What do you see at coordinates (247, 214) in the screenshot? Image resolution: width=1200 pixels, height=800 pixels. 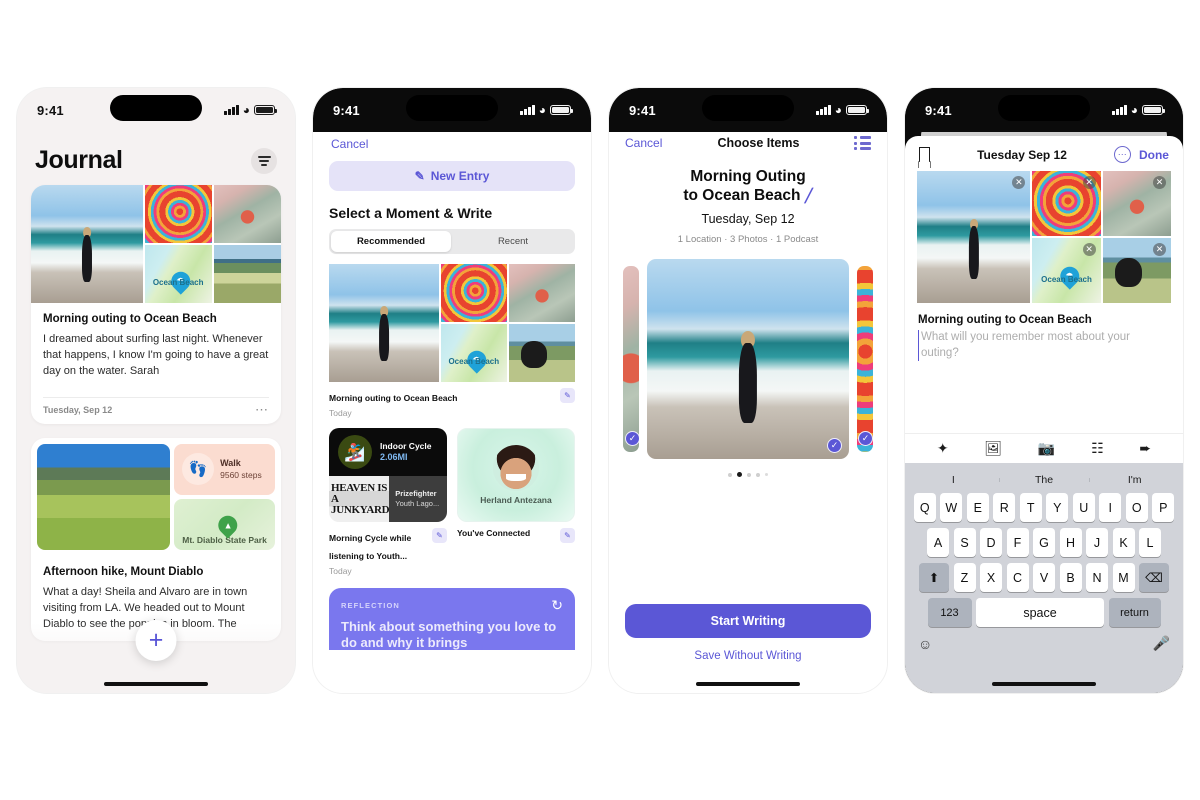 I see `photo-shell` at bounding box center [247, 214].